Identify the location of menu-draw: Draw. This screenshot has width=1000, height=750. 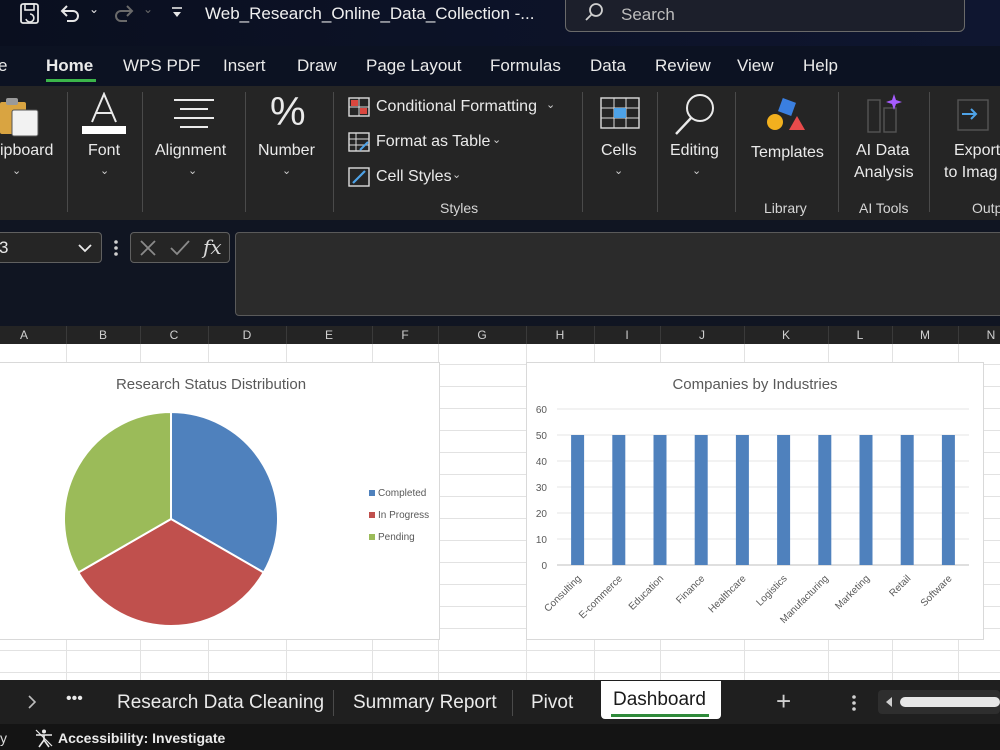
(317, 66).